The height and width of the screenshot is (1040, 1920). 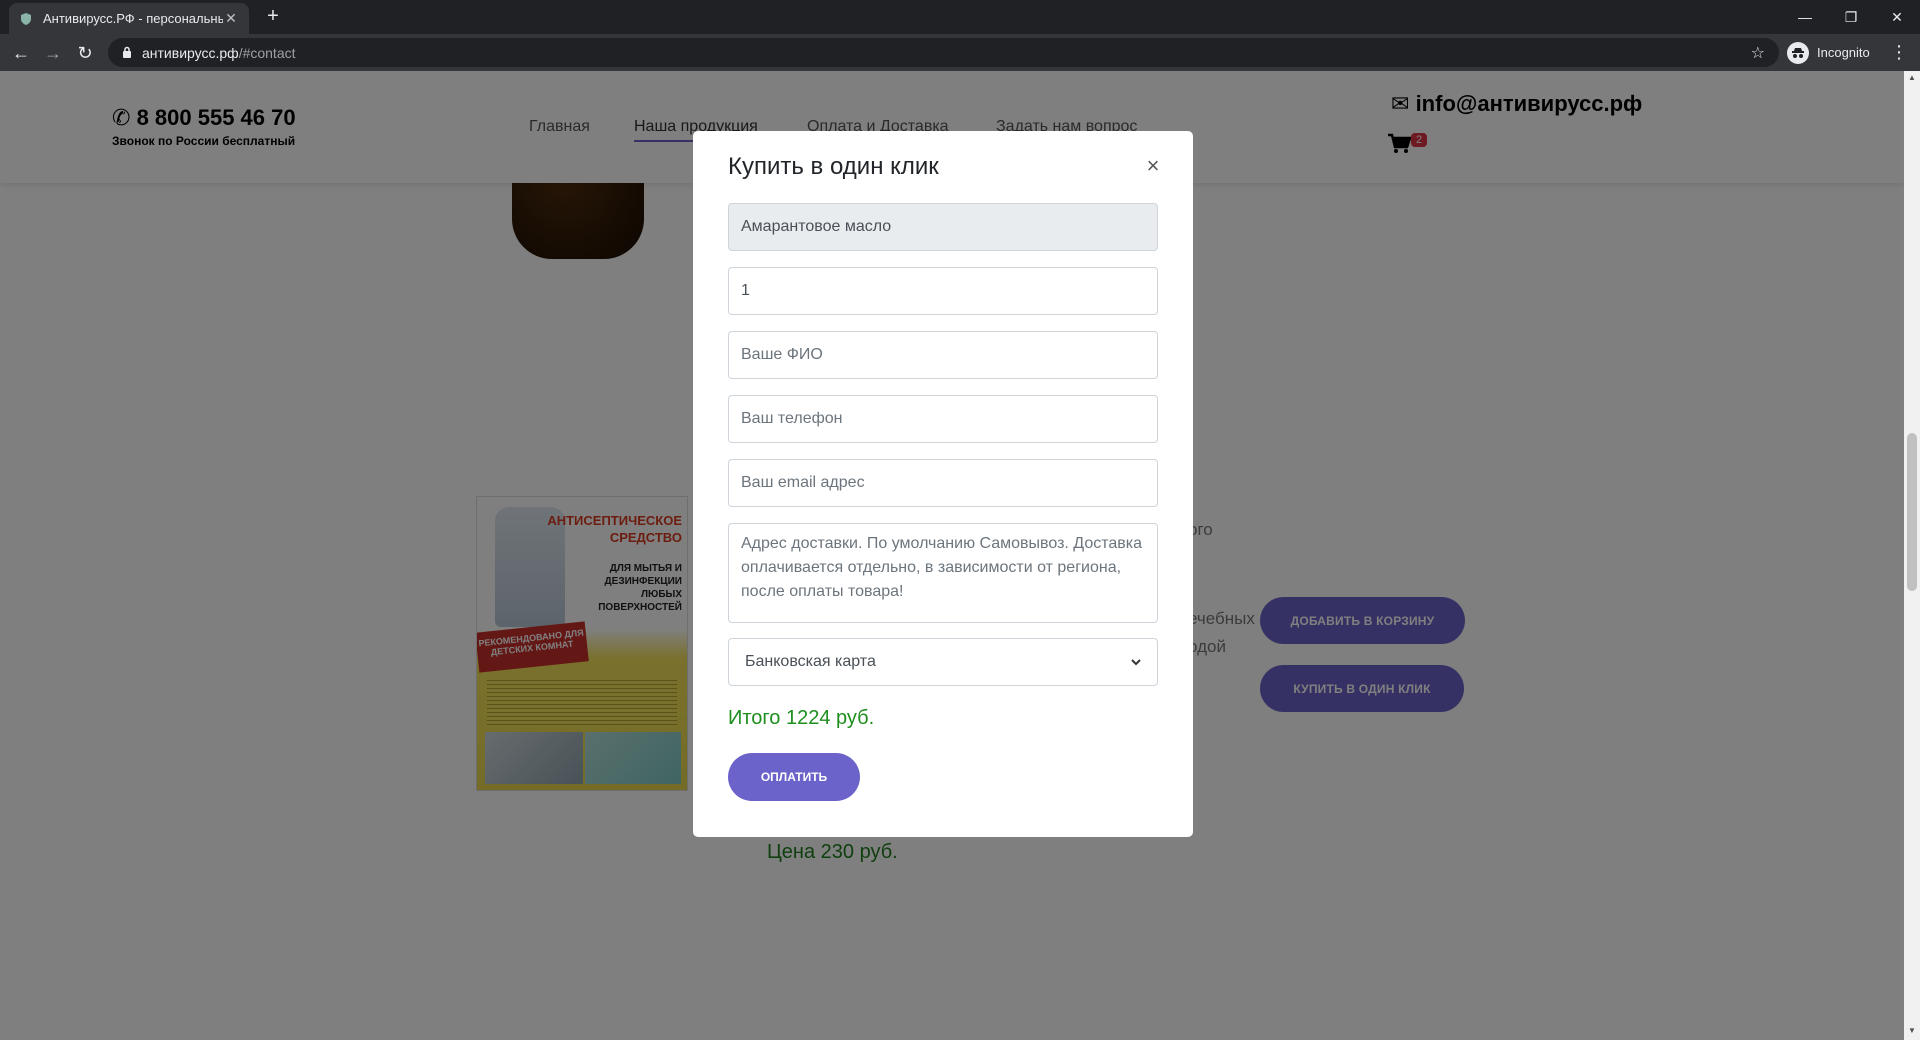 What do you see at coordinates (1153, 166) in the screenshot?
I see `close-icon: ×` at bounding box center [1153, 166].